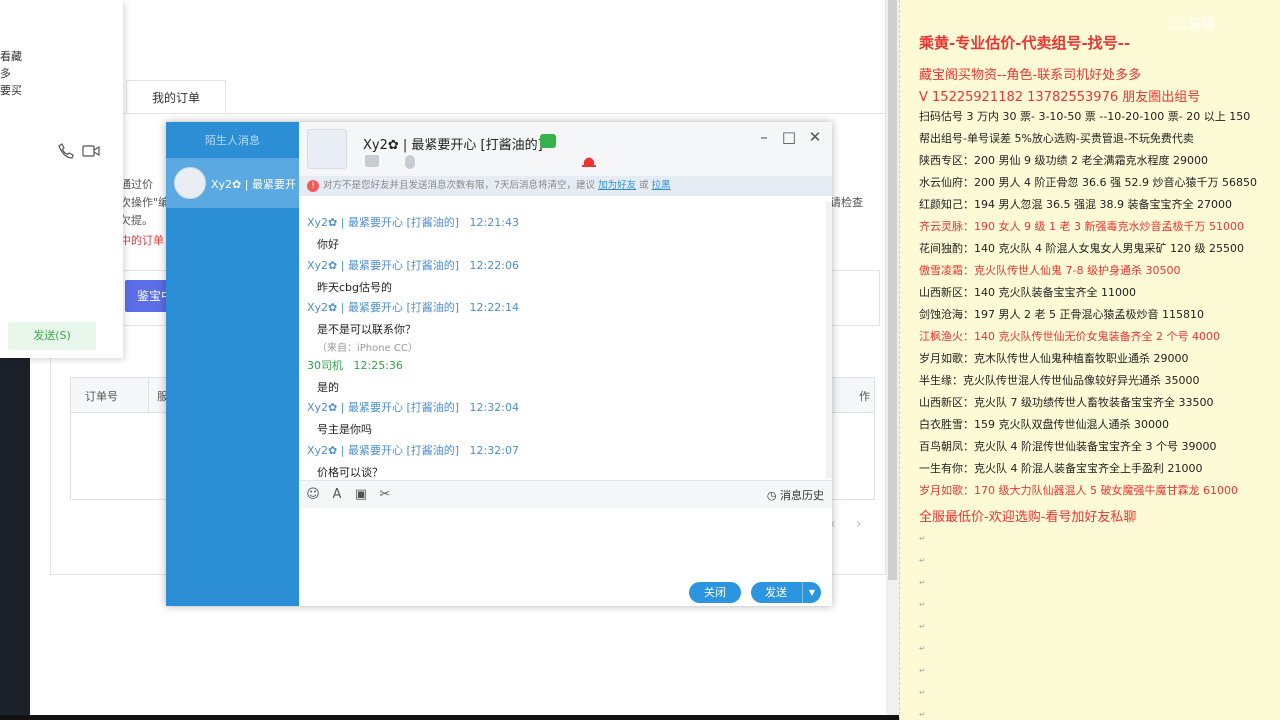 This screenshot has height=720, width=1280. Describe the element at coordinates (101, 396) in the screenshot. I see `column-header-order-id: 订单号` at that location.